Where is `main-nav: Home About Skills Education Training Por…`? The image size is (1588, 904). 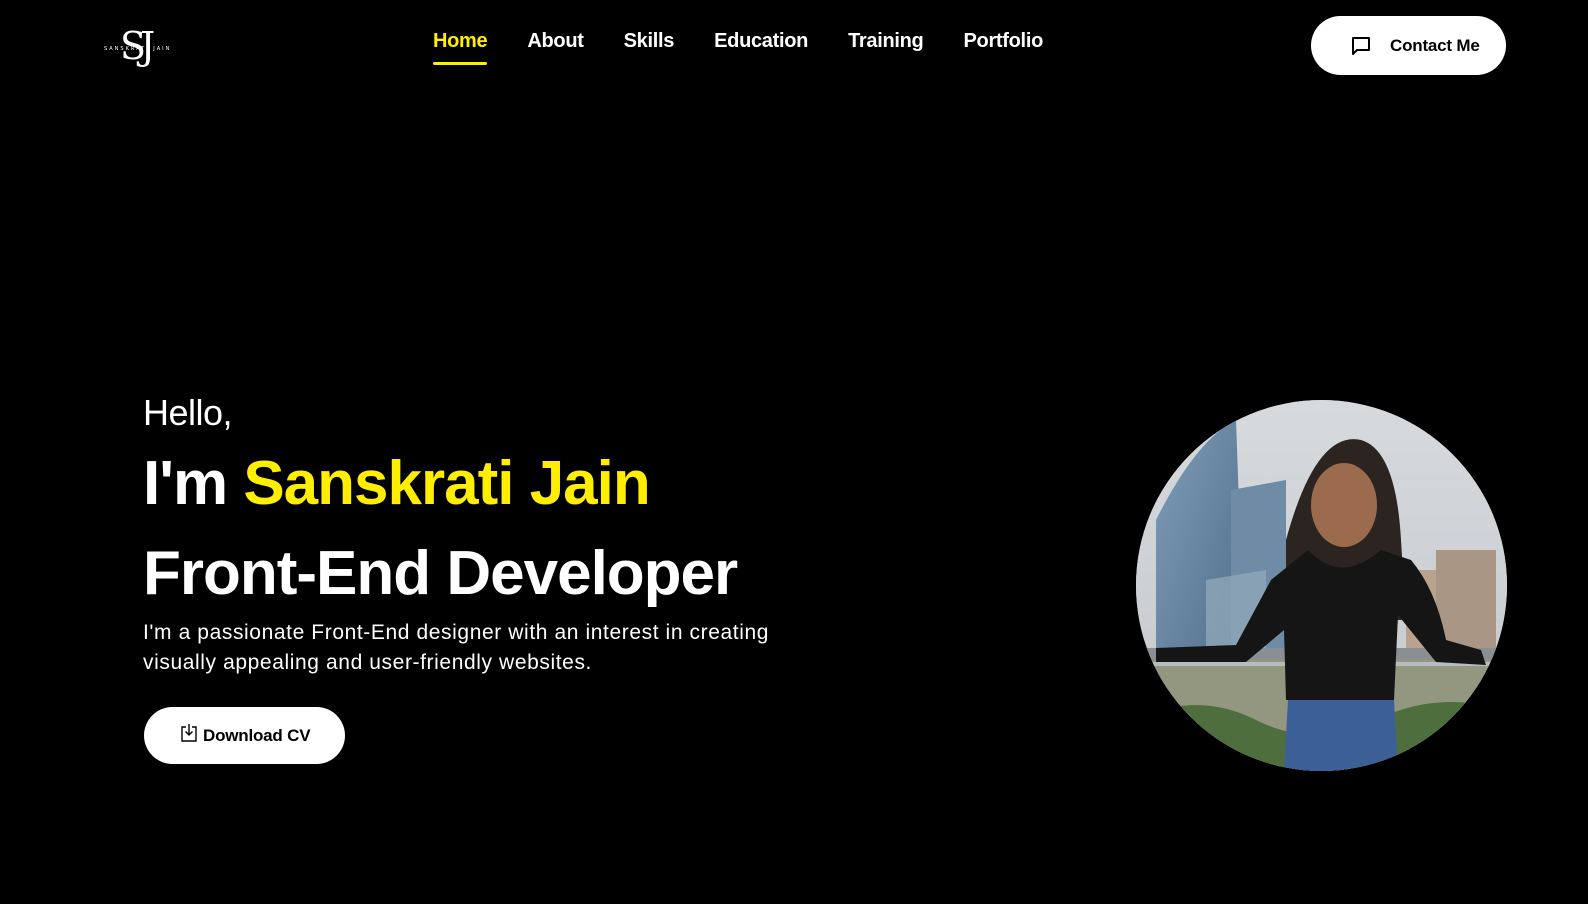
main-nav: Home About Skills Education Training Por… is located at coordinates (738, 47).